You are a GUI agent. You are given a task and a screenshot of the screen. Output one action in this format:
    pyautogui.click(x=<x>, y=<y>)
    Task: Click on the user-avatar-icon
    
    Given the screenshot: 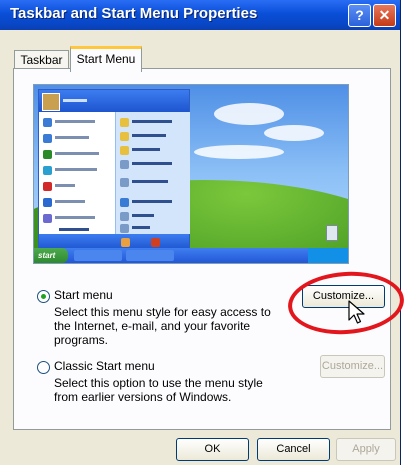 What is the action you would take?
    pyautogui.click(x=51, y=102)
    